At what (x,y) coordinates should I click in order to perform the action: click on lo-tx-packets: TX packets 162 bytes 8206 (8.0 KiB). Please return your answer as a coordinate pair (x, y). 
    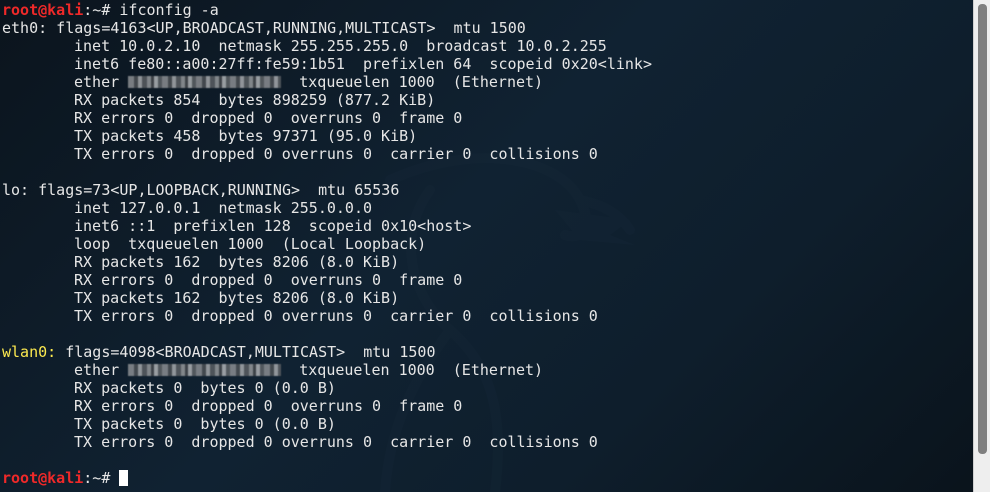
    Looking at the image, I should click on (237, 298).